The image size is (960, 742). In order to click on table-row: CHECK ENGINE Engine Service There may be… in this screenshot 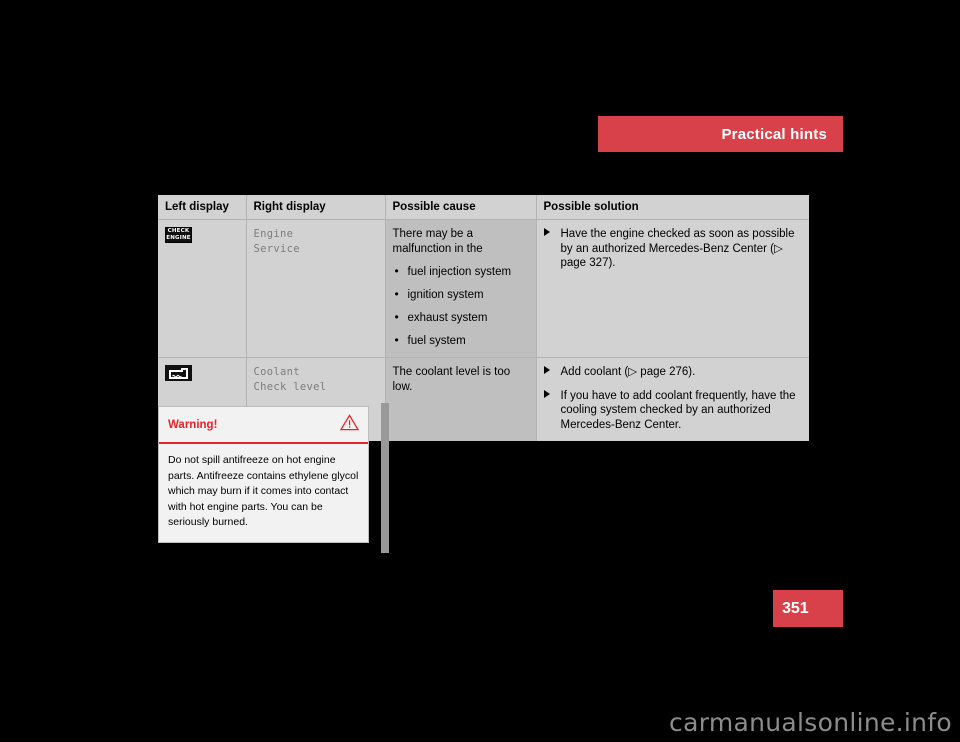, I will do `click(483, 288)`.